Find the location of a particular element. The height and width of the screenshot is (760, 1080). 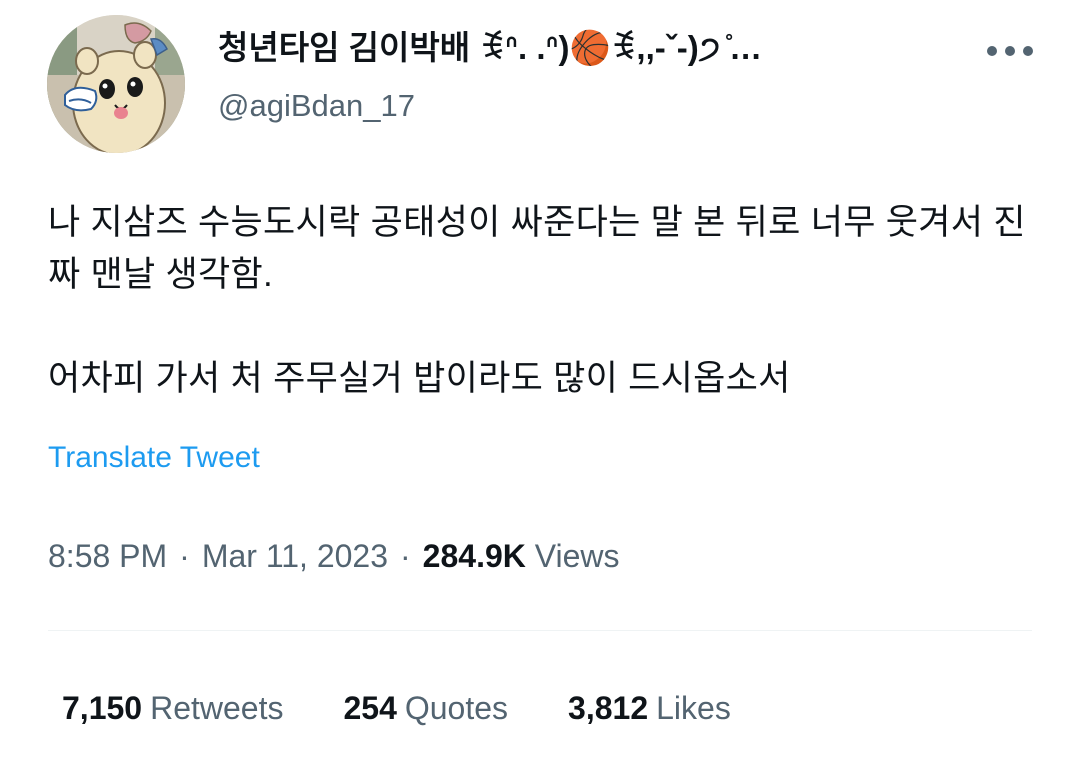

tweet-stats: 7,150 Retweets 254 Quotes 3,812 Likes is located at coordinates (396, 708).